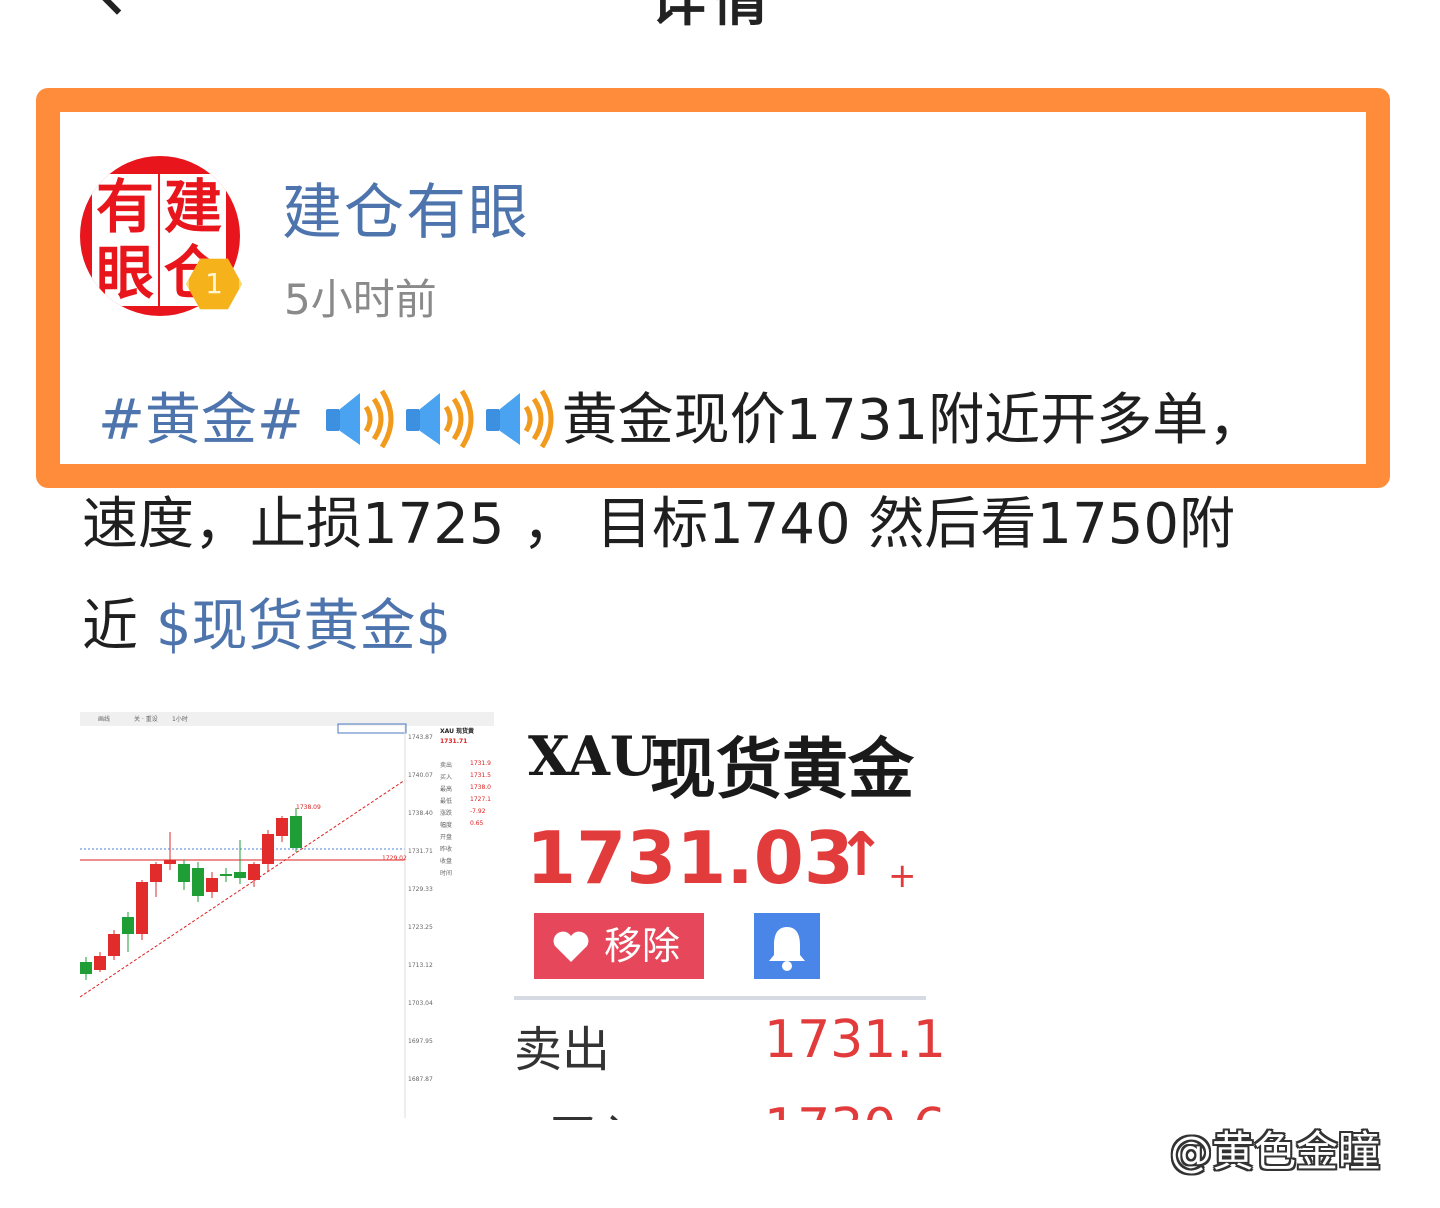  Describe the element at coordinates (420, 1041) in the screenshot. I see `axis-tick-label: 1697.95` at that location.